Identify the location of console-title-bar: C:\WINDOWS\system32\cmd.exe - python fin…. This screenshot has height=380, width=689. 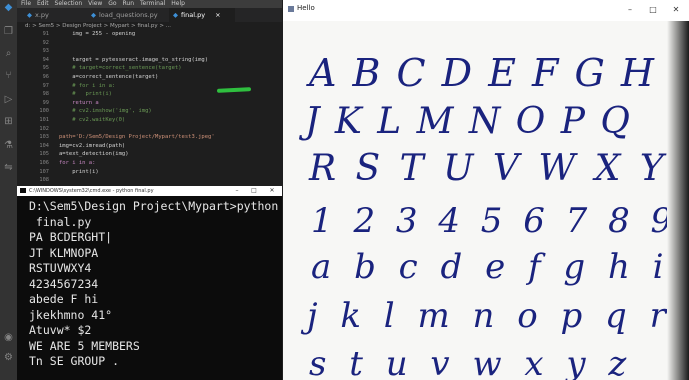
(149, 191).